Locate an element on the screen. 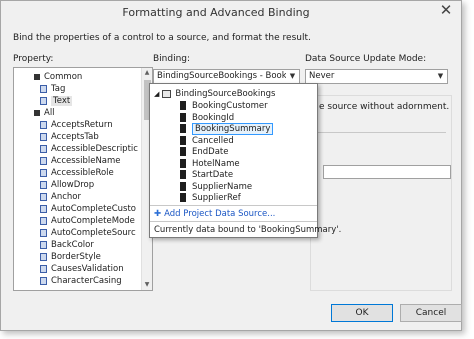  format-textbox is located at coordinates (387, 172).